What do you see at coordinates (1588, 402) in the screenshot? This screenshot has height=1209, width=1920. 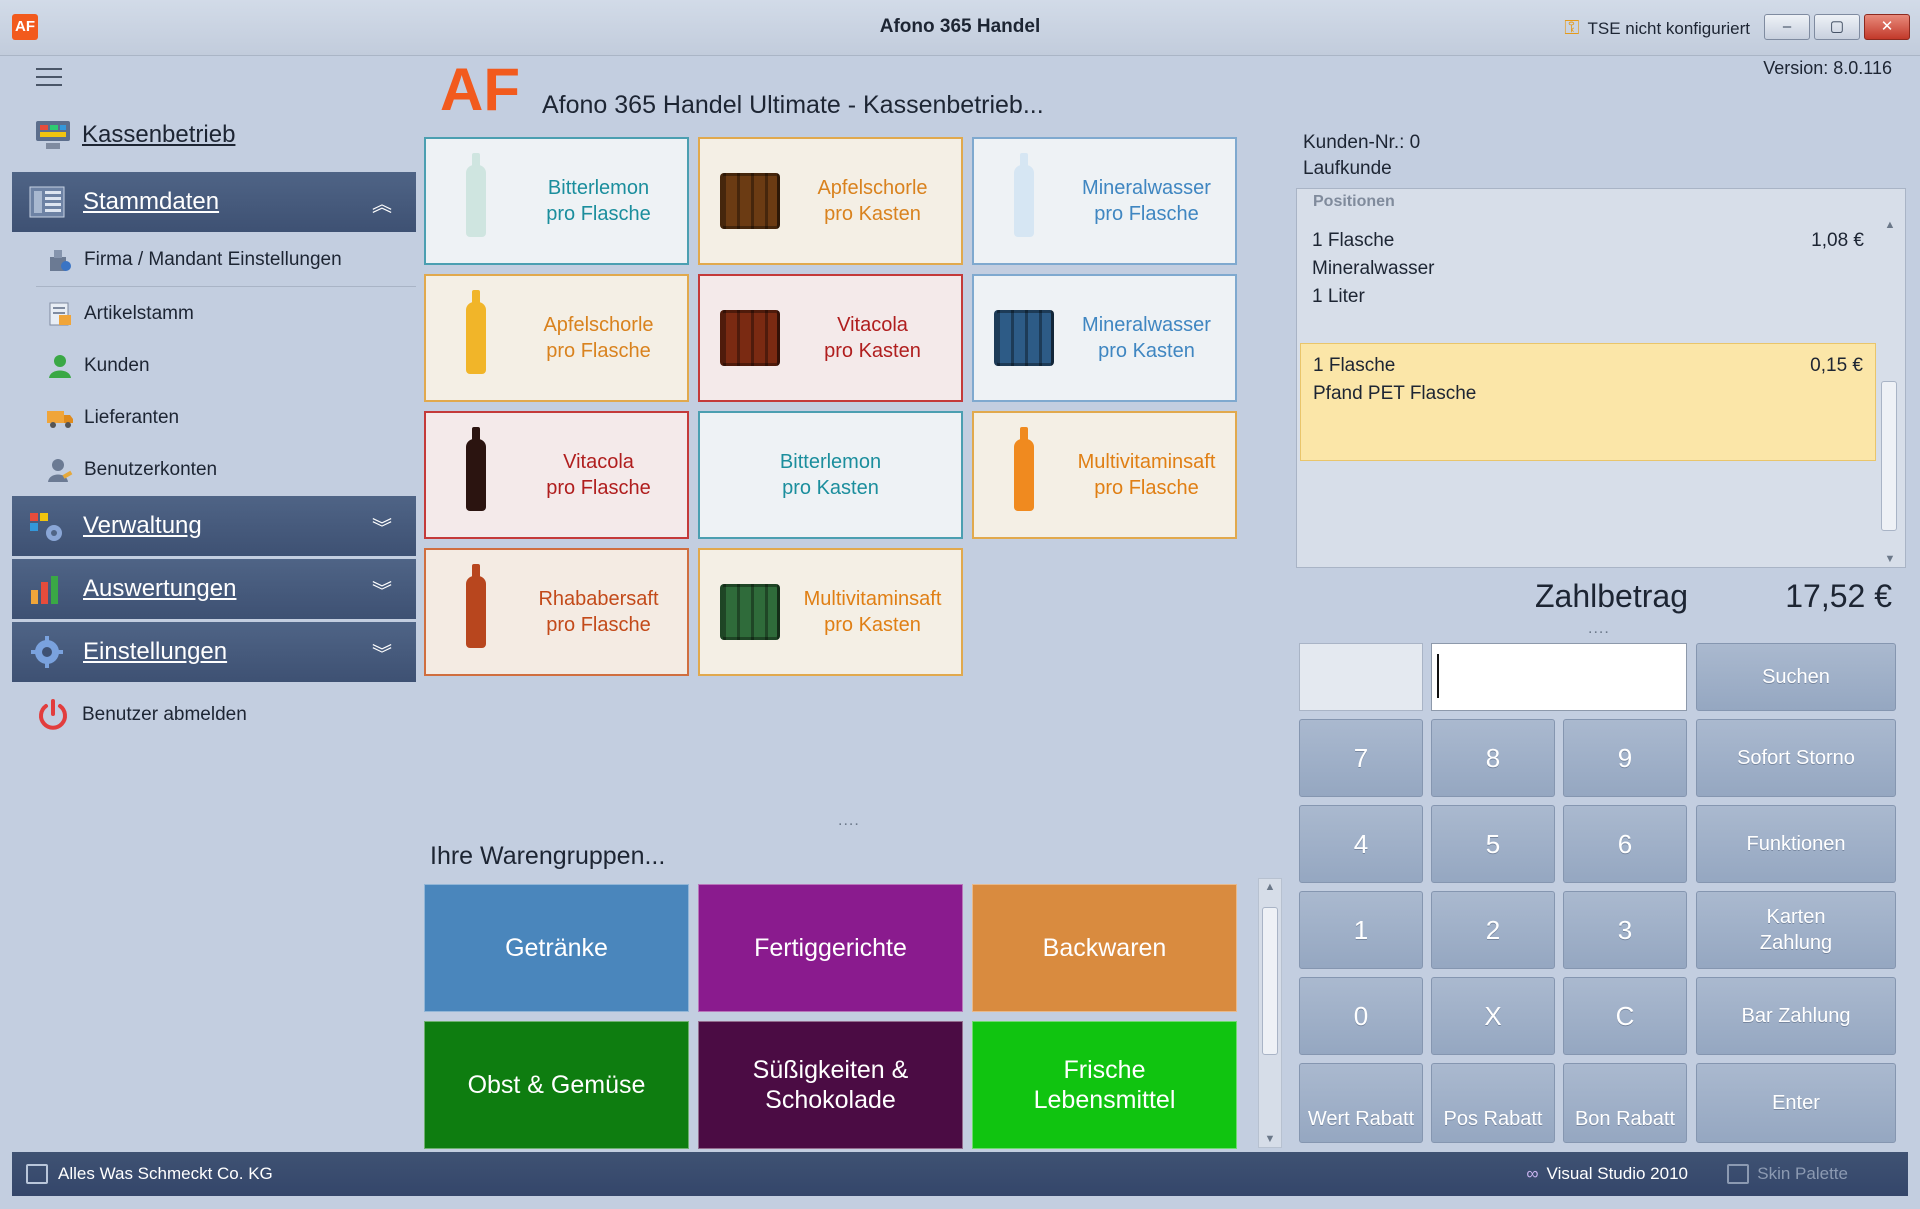 I see `position-row-selected: 1 Flasche Pfand PET Flasche 0,15 €` at bounding box center [1588, 402].